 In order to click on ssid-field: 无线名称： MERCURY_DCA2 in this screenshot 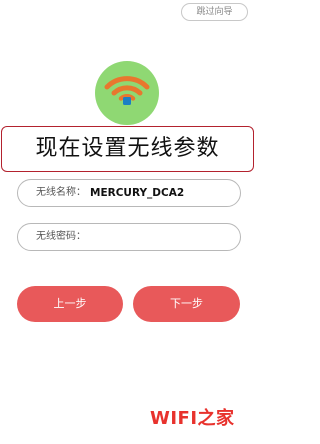, I will do `click(129, 193)`.